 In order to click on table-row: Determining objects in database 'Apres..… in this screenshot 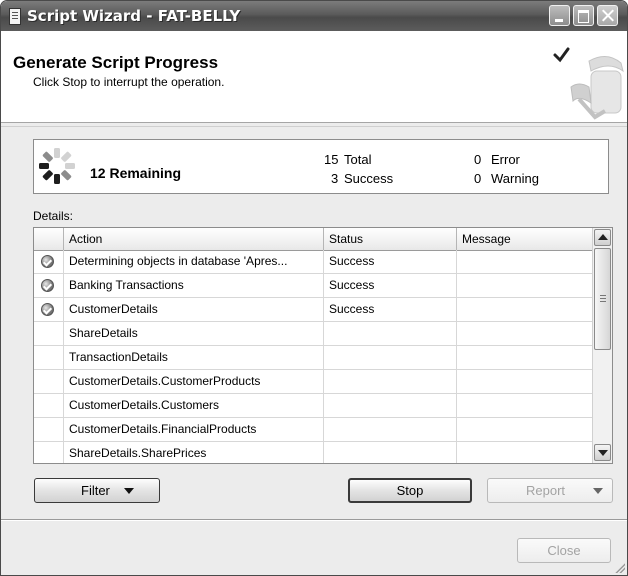, I will do `click(313, 262)`.